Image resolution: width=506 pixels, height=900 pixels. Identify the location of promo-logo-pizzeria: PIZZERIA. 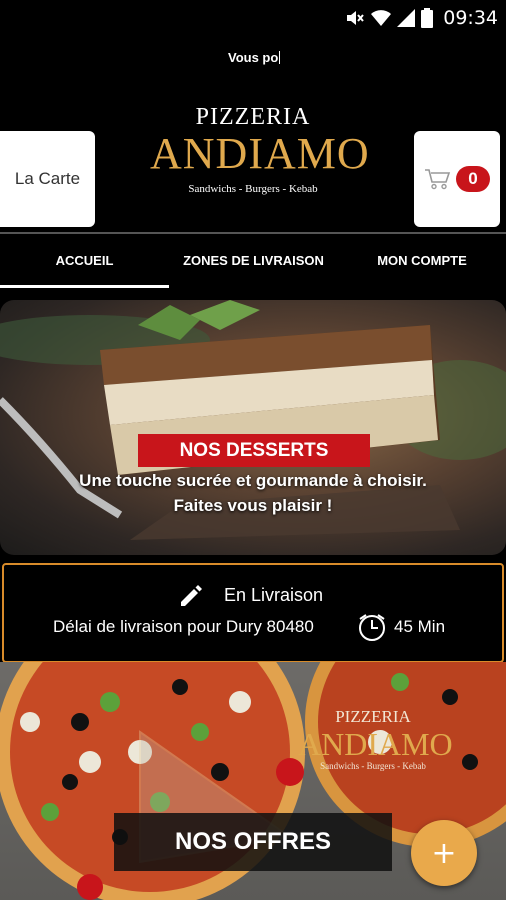
(373, 716).